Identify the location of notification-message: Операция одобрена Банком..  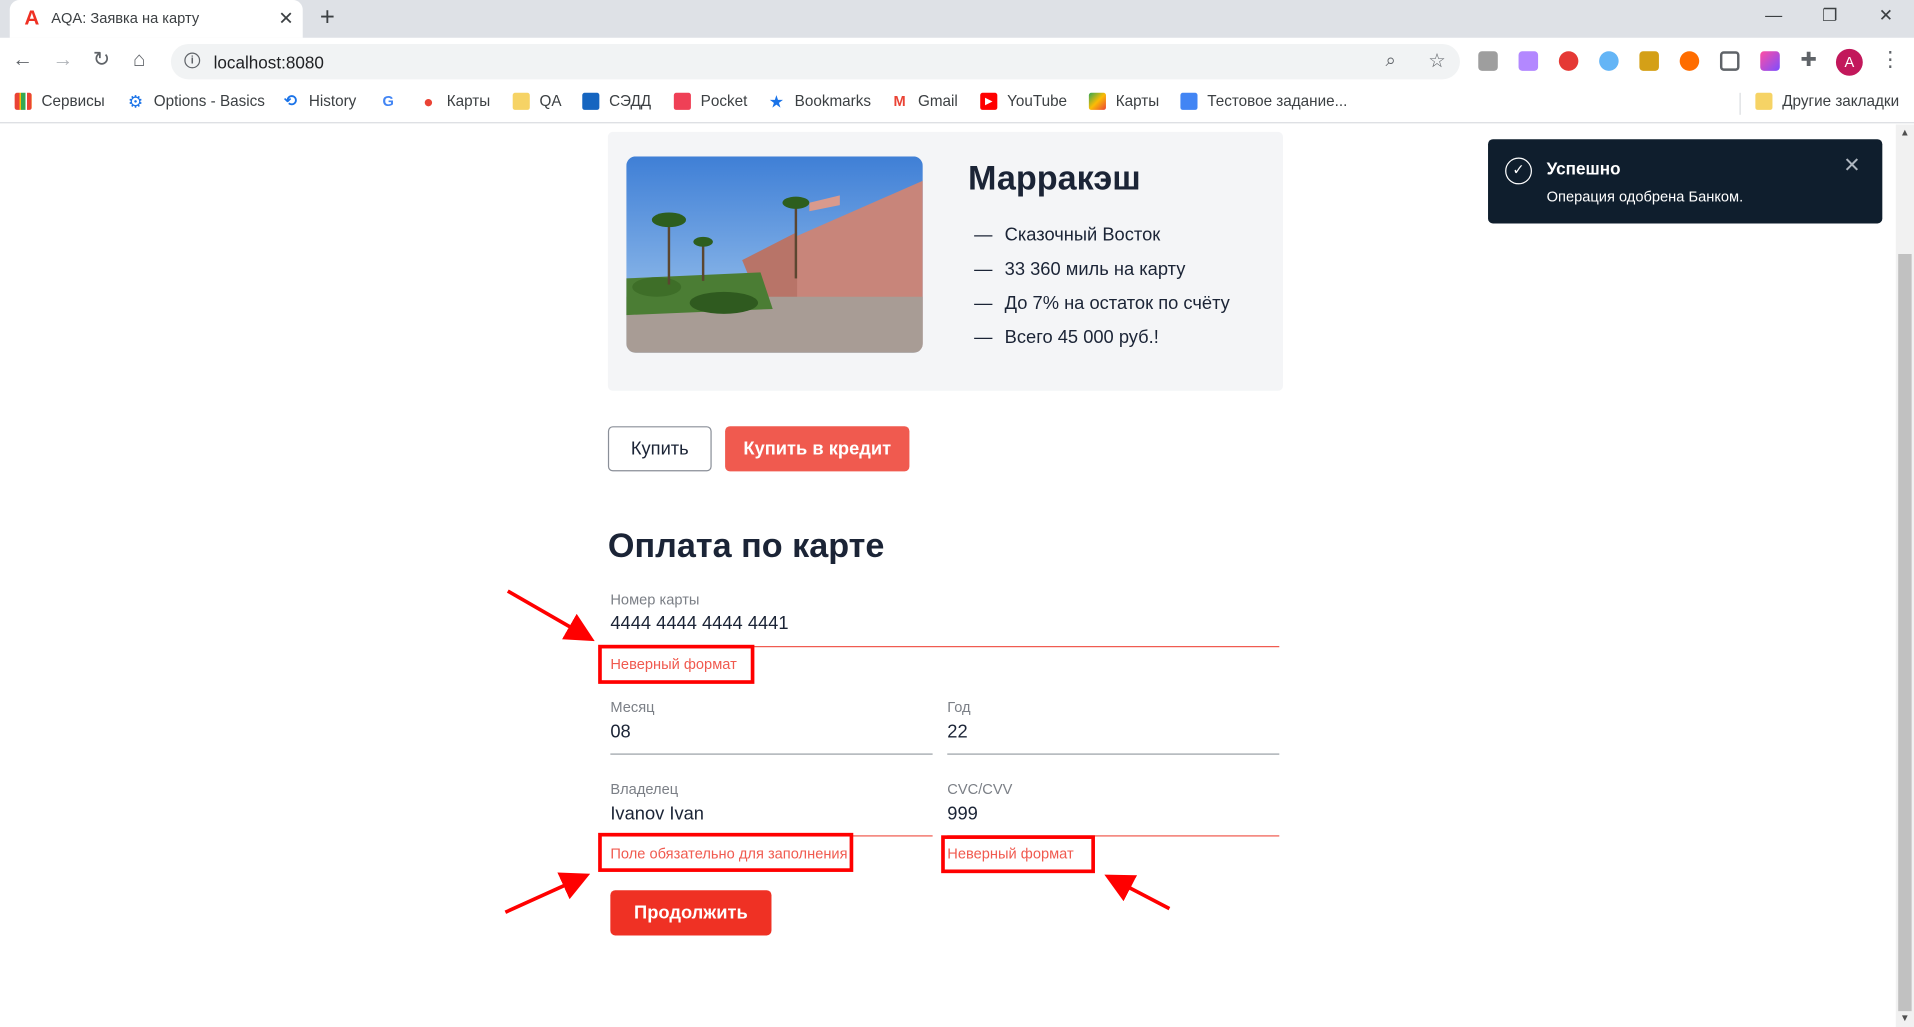
(1645, 197).